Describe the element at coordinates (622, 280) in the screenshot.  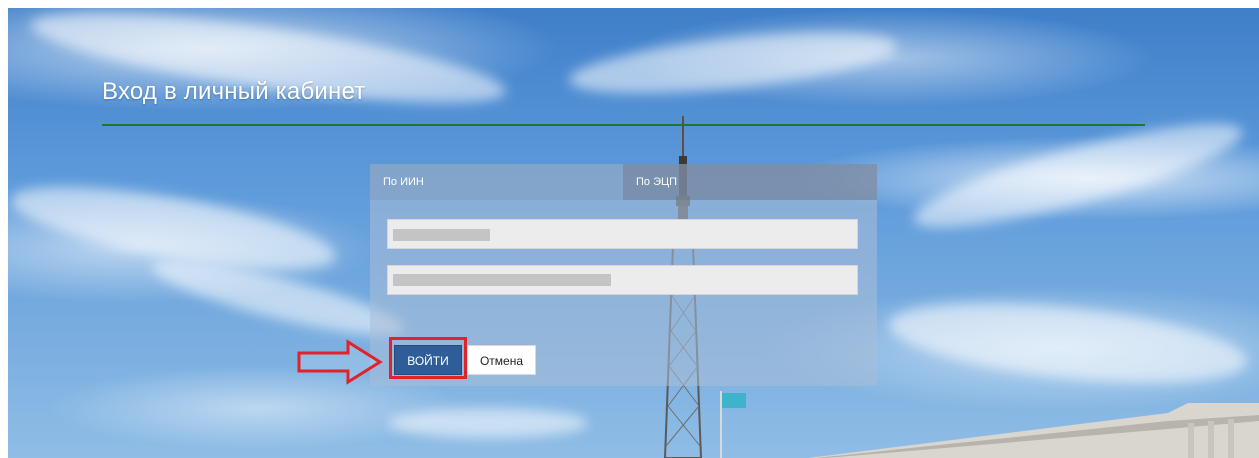
I see `password-field` at that location.